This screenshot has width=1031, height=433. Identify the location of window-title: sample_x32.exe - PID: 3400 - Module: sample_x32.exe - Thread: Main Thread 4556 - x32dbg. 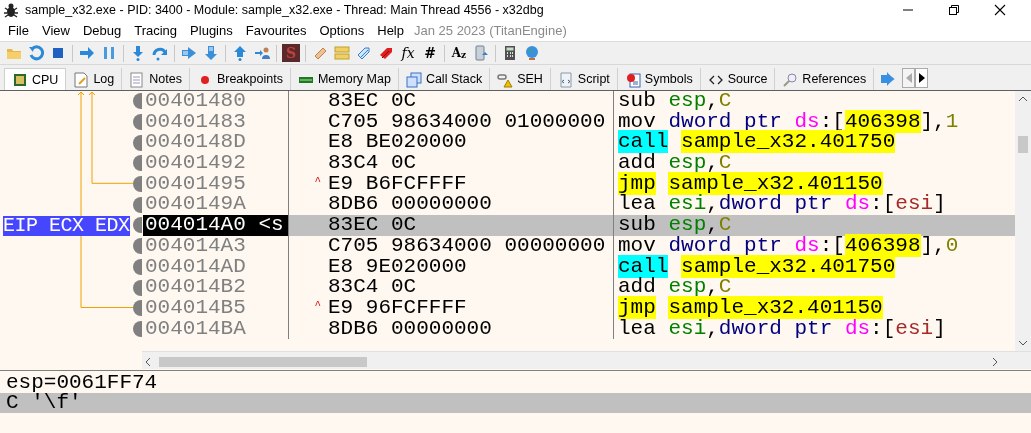
(284, 10).